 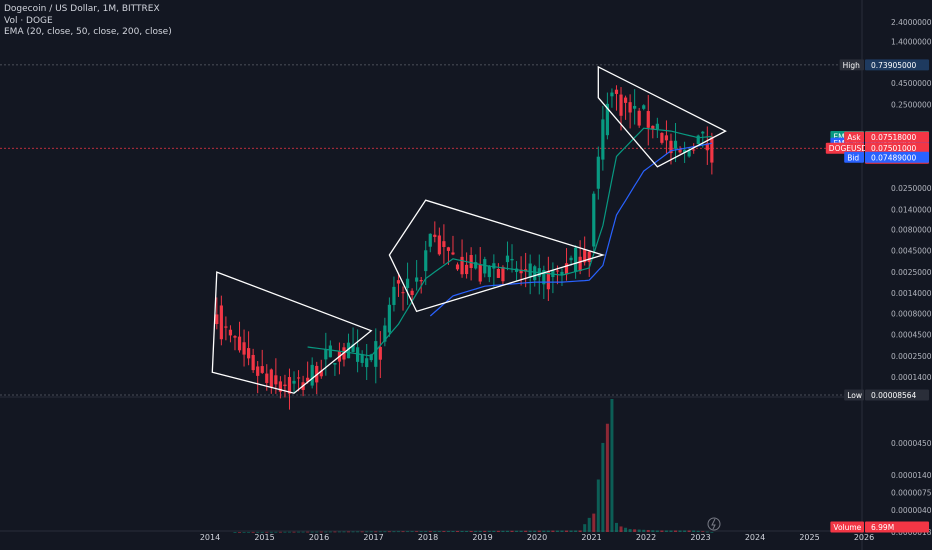 I want to click on price-axis-label: 0.45000000, so click(x=911, y=83).